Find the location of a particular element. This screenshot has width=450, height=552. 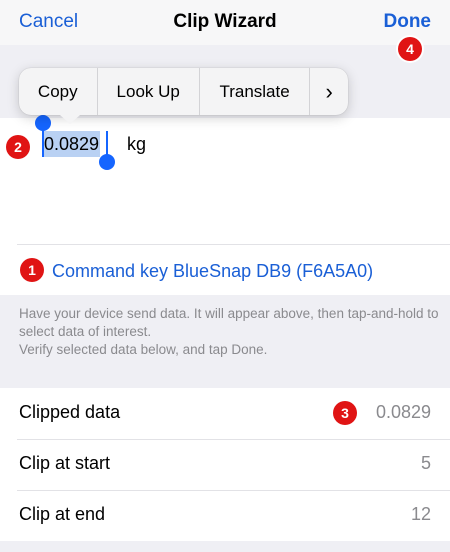

edit-menu: Copy Look Up Translate › is located at coordinates (183, 91).